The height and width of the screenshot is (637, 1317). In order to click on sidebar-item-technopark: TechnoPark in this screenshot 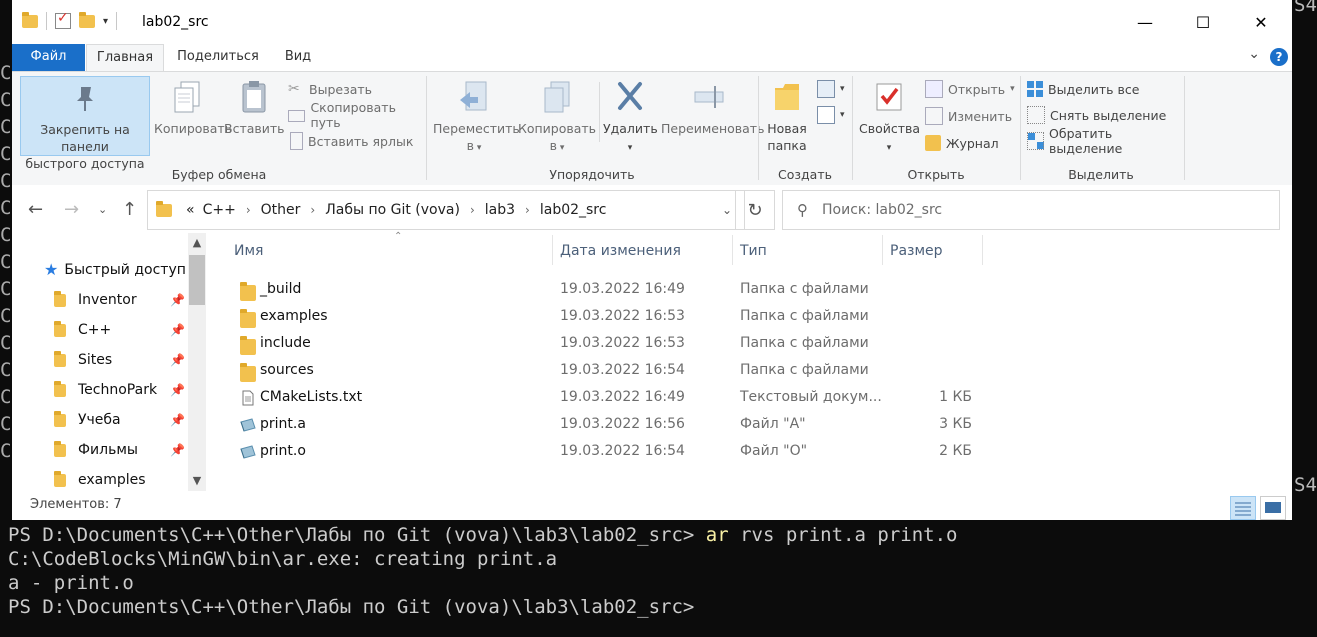, I will do `click(105, 390)`.